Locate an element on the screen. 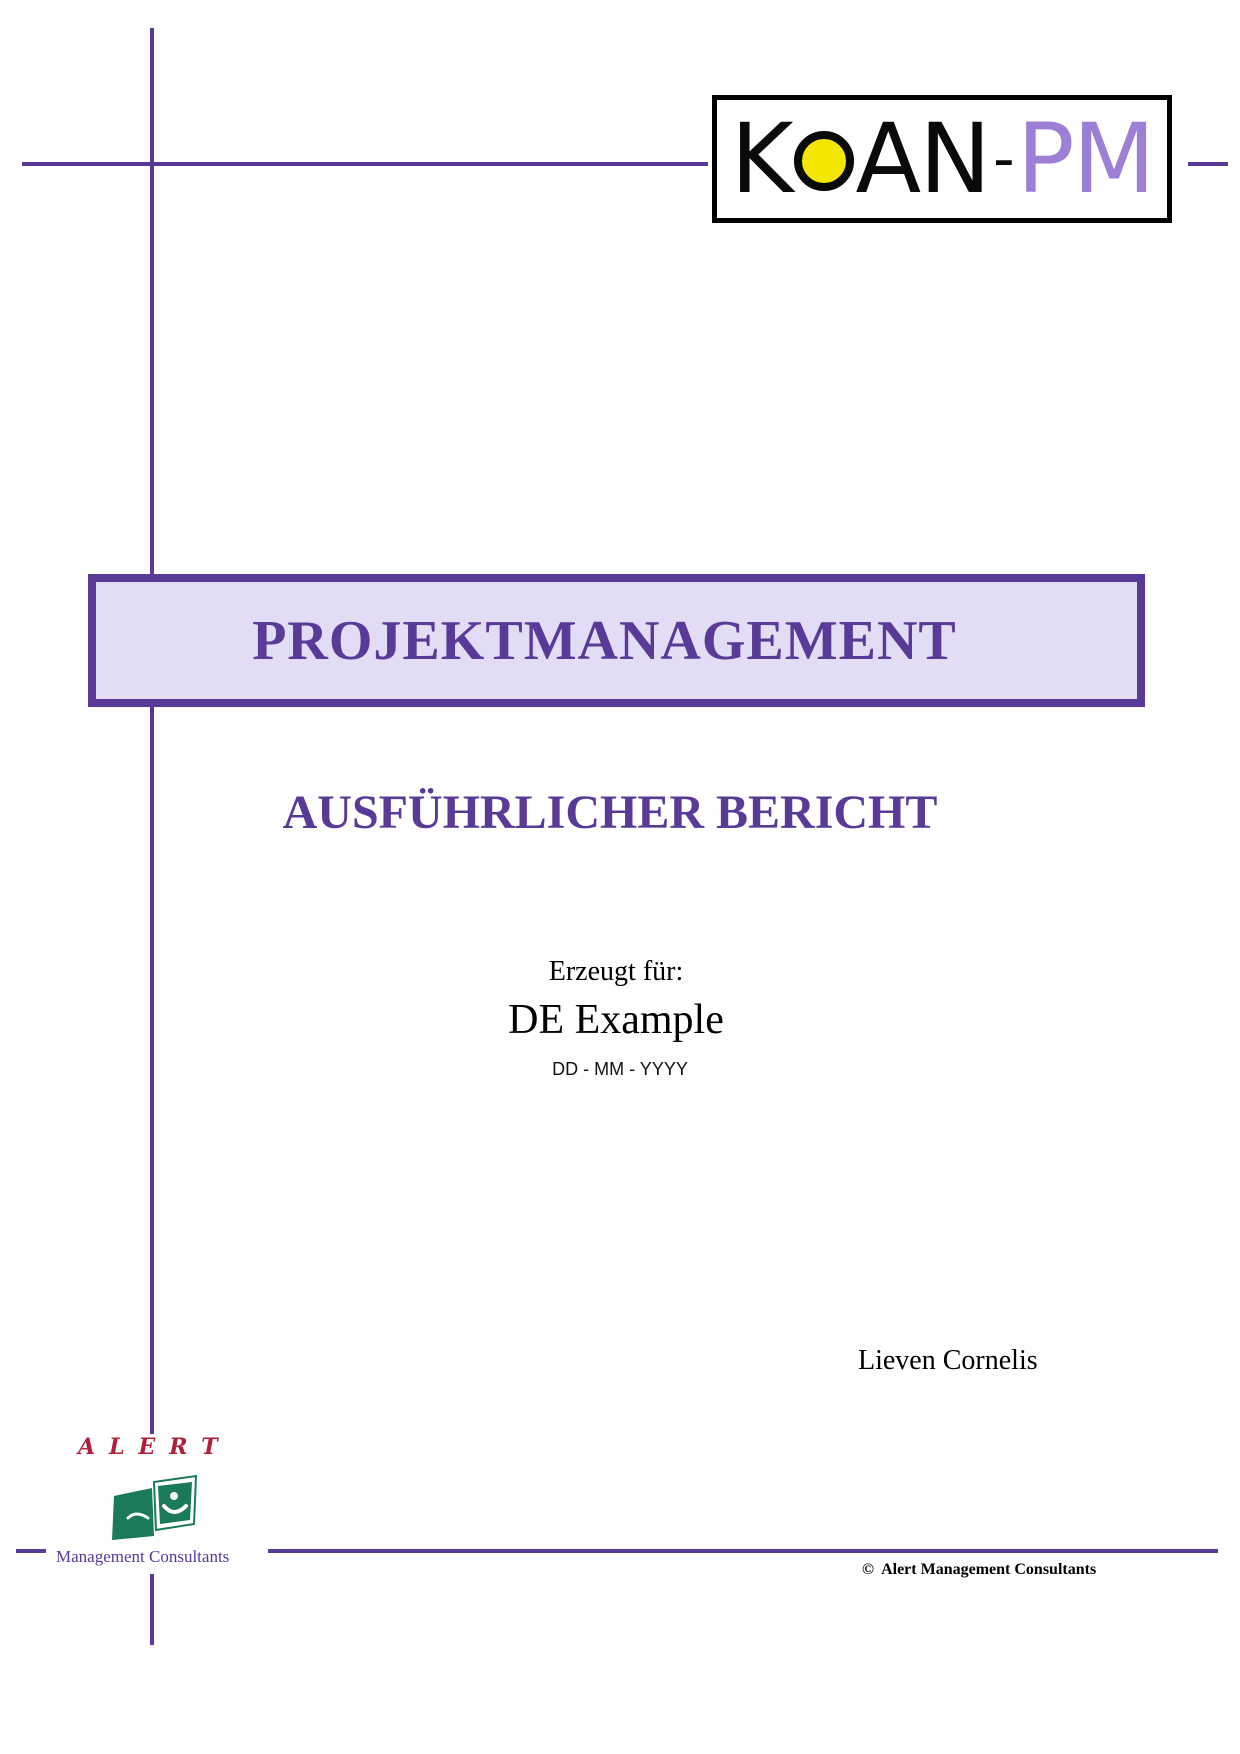 The height and width of the screenshot is (1754, 1240). bottom-rule-right is located at coordinates (740, 1551).